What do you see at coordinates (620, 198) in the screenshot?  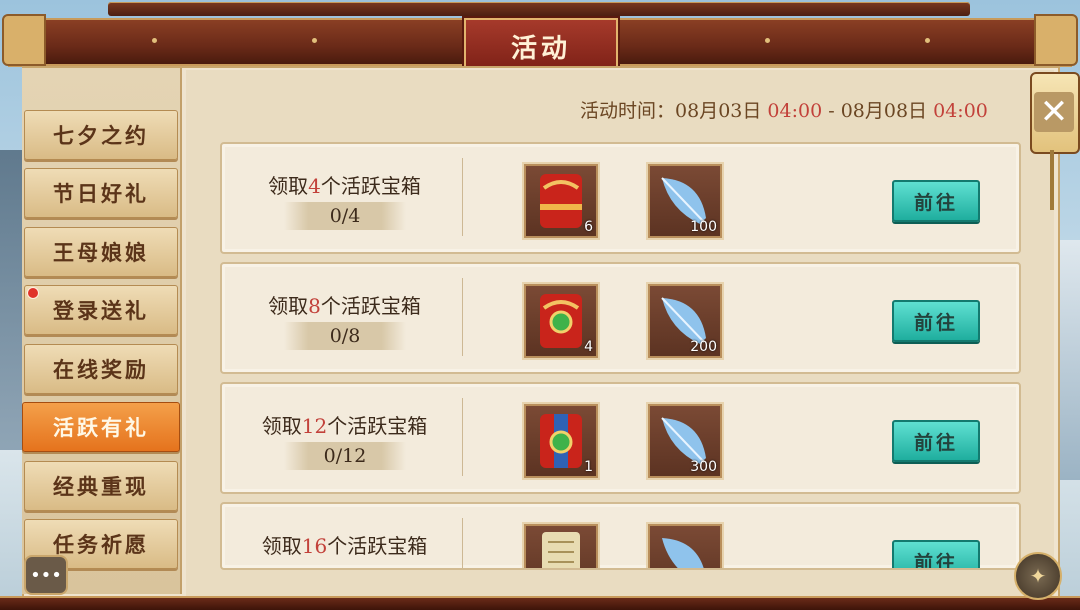 I see `task-row: 领取4个活跃宝箱 0/4 6 100 前往` at bounding box center [620, 198].